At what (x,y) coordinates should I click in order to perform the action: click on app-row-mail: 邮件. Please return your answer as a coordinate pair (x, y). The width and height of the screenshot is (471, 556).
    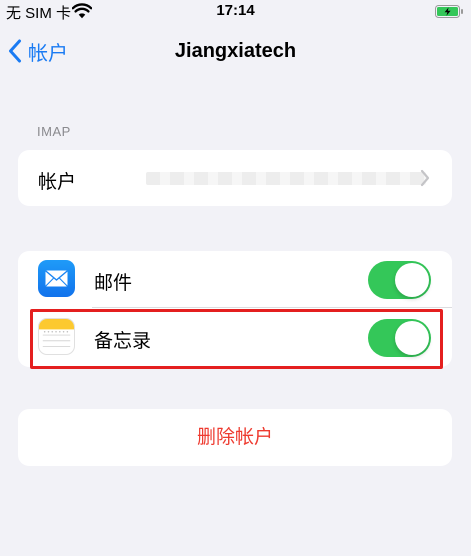
    Looking at the image, I should click on (235, 279).